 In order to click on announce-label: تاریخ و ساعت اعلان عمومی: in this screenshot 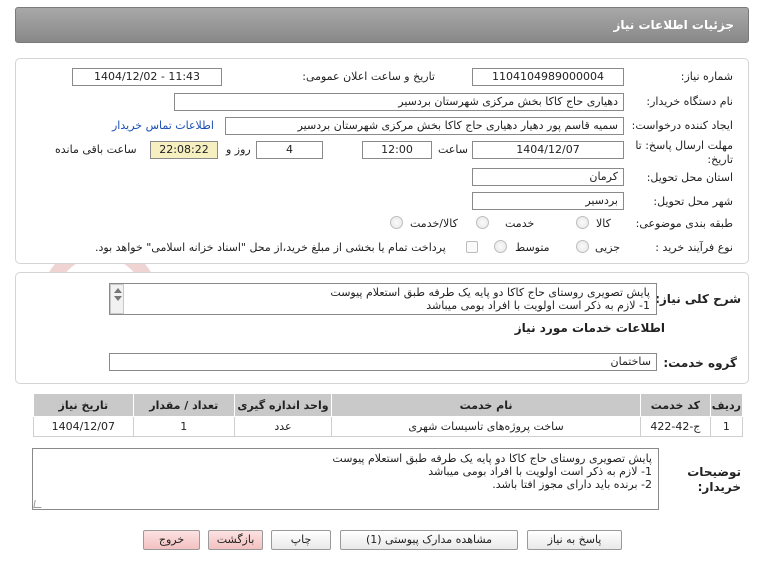, I will do `click(368, 76)`.